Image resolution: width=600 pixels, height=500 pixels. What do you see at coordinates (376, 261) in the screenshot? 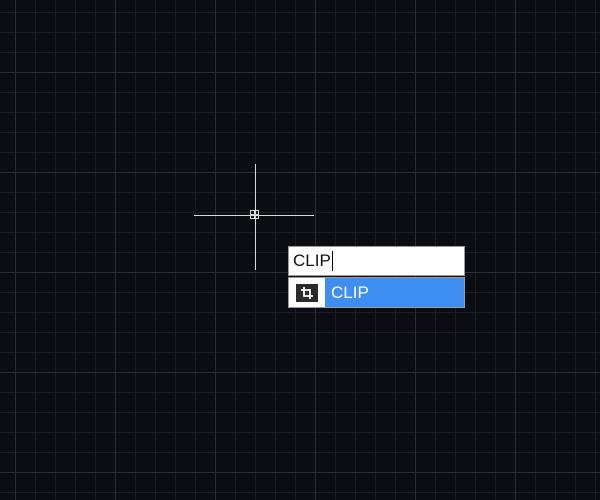
I see `dynamic-command-input: CLIP` at bounding box center [376, 261].